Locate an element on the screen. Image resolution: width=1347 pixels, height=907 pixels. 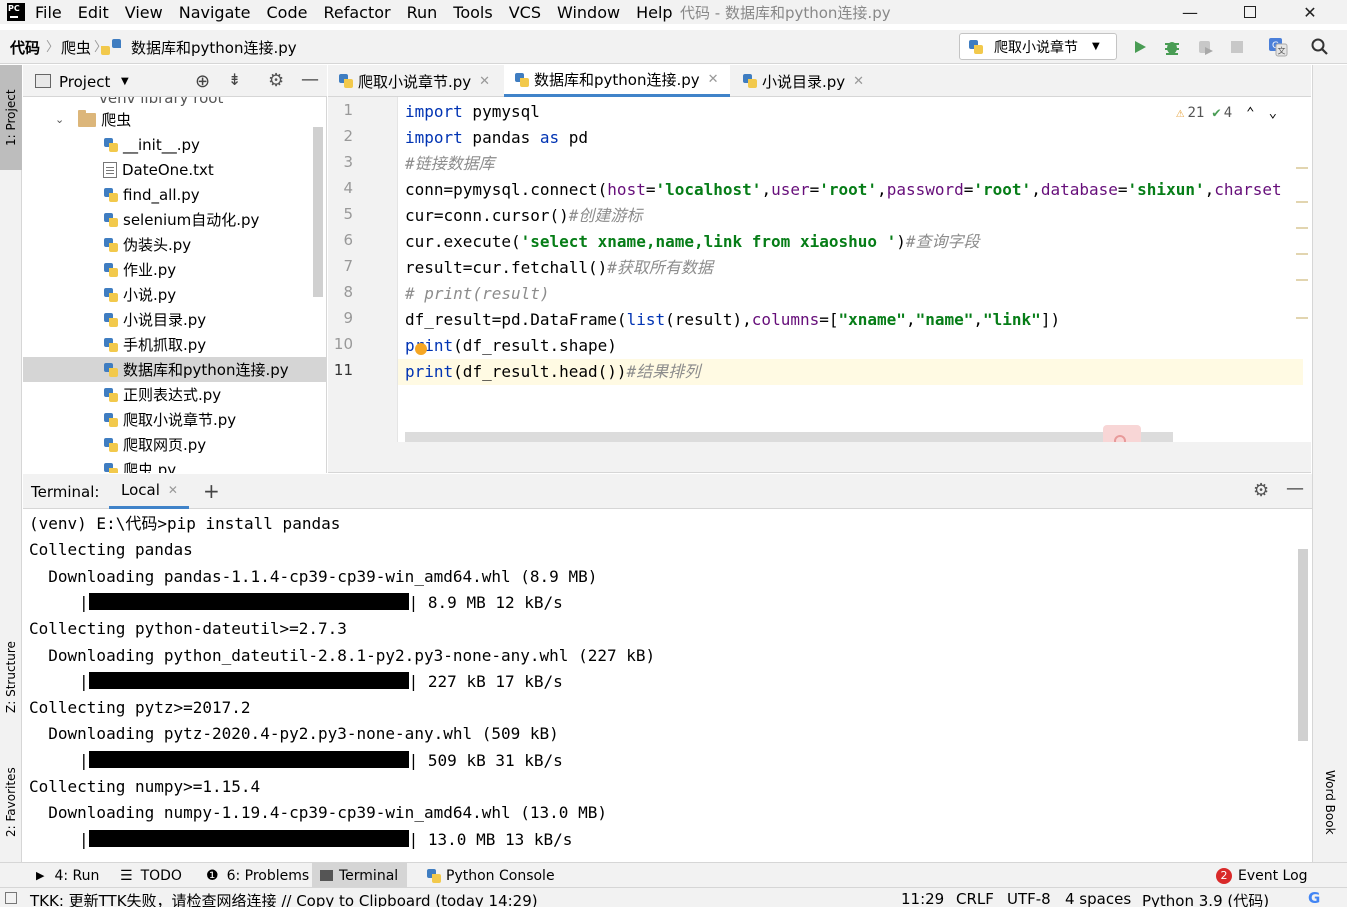
favorites-tool-tab: 2: Favorites is located at coordinates (11, 802).